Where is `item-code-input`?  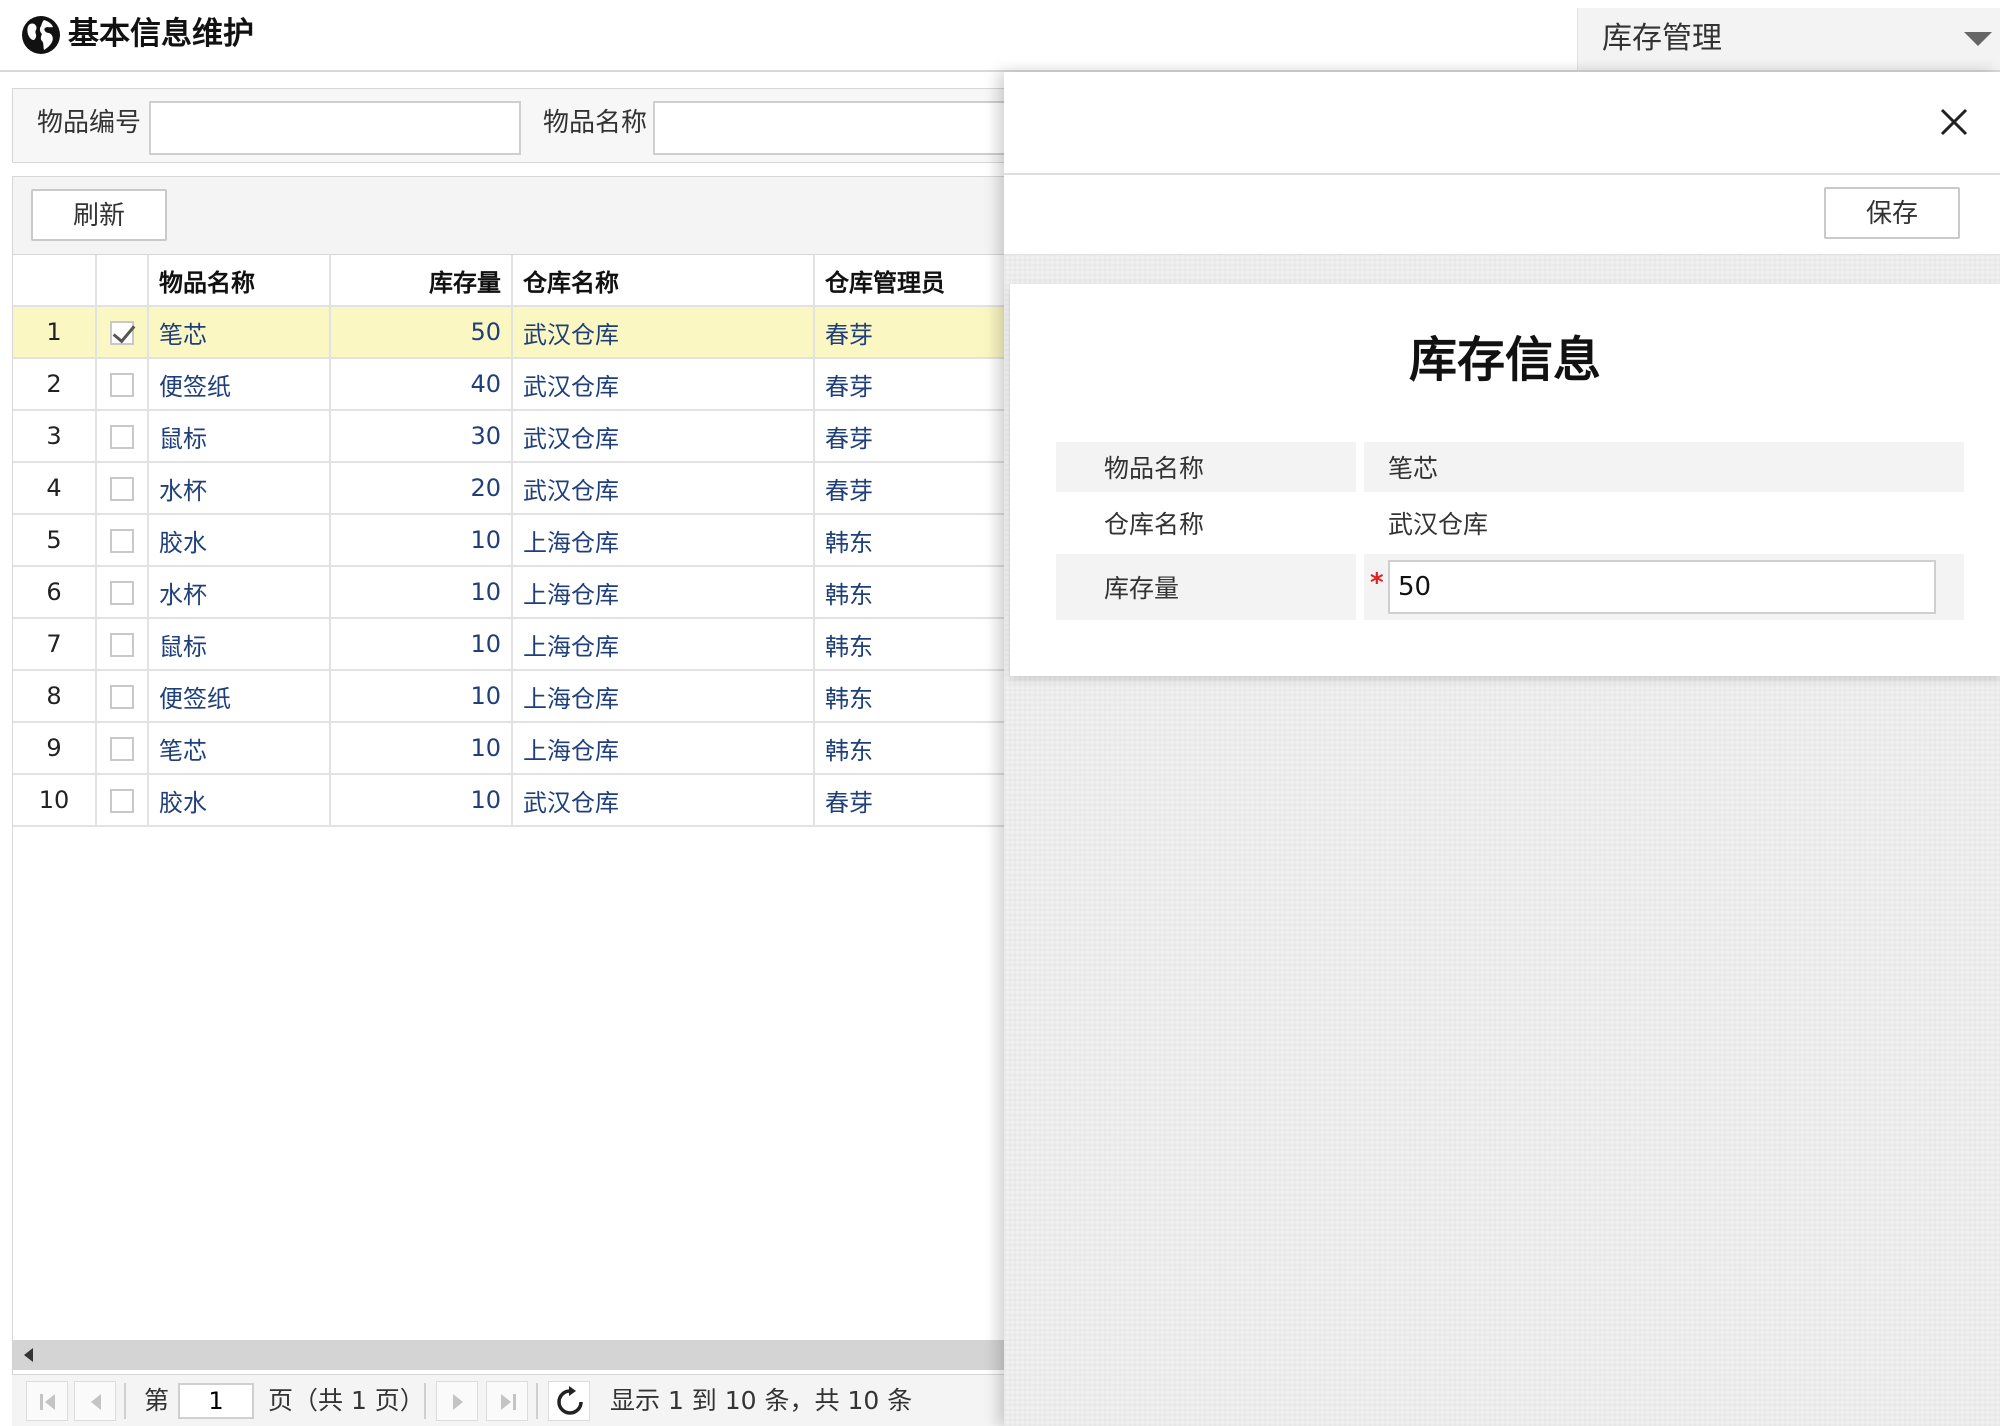 item-code-input is located at coordinates (335, 128).